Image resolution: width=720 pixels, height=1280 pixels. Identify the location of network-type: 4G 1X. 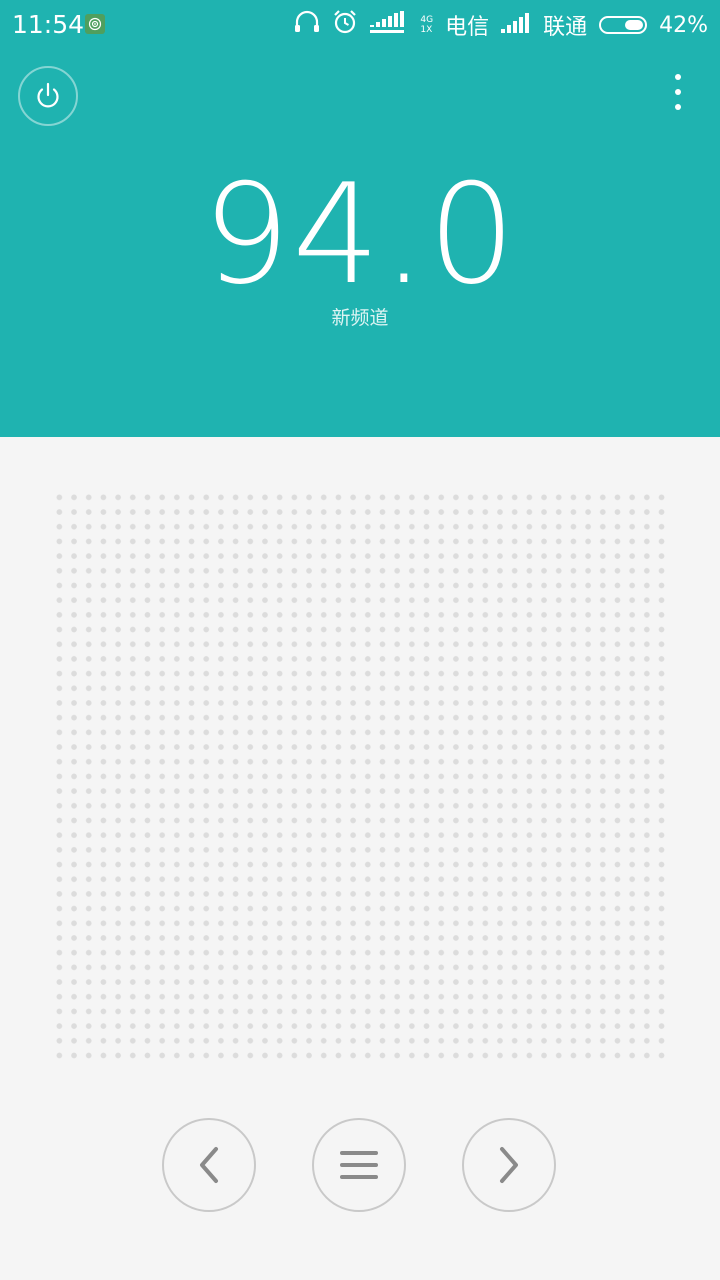
(426, 25).